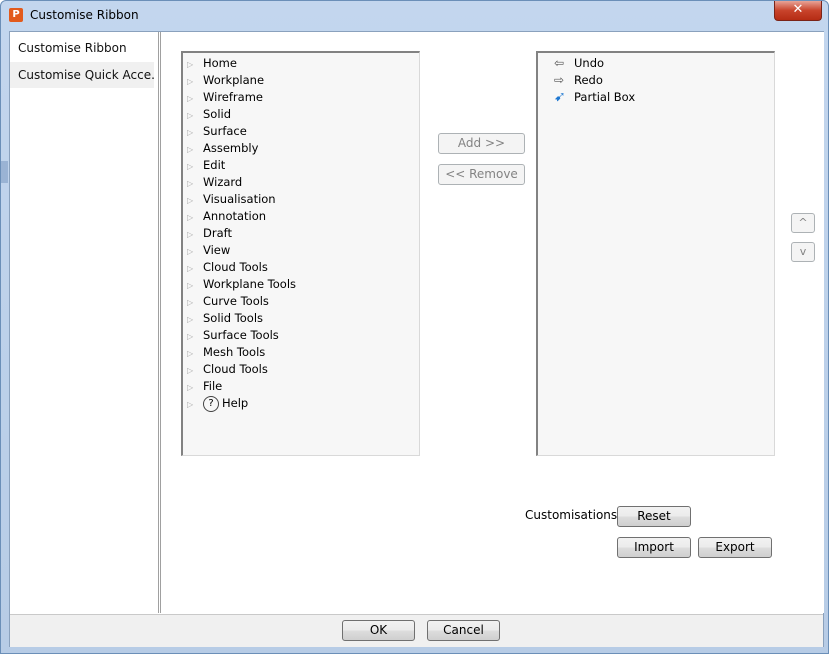 The height and width of the screenshot is (654, 829). I want to click on sidebar-item-customise-ribbon: Customise Ribbon, so click(82, 48).